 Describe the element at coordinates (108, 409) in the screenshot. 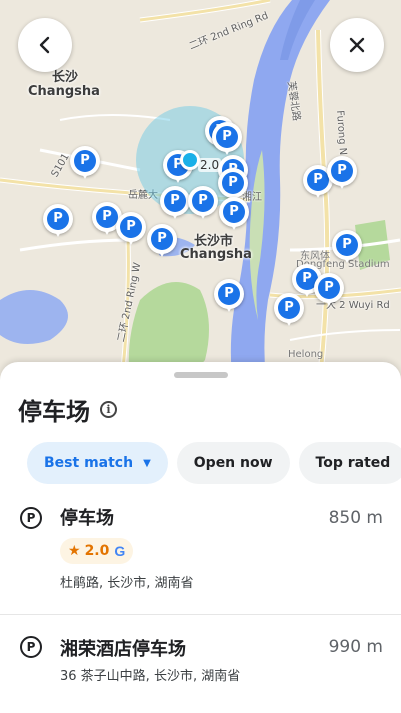

I see `info-icon: i` at that location.